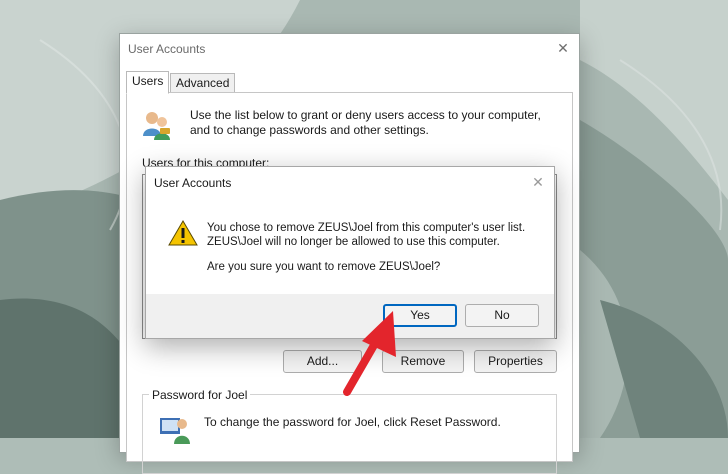  I want to click on tab-users: Users, so click(148, 82).